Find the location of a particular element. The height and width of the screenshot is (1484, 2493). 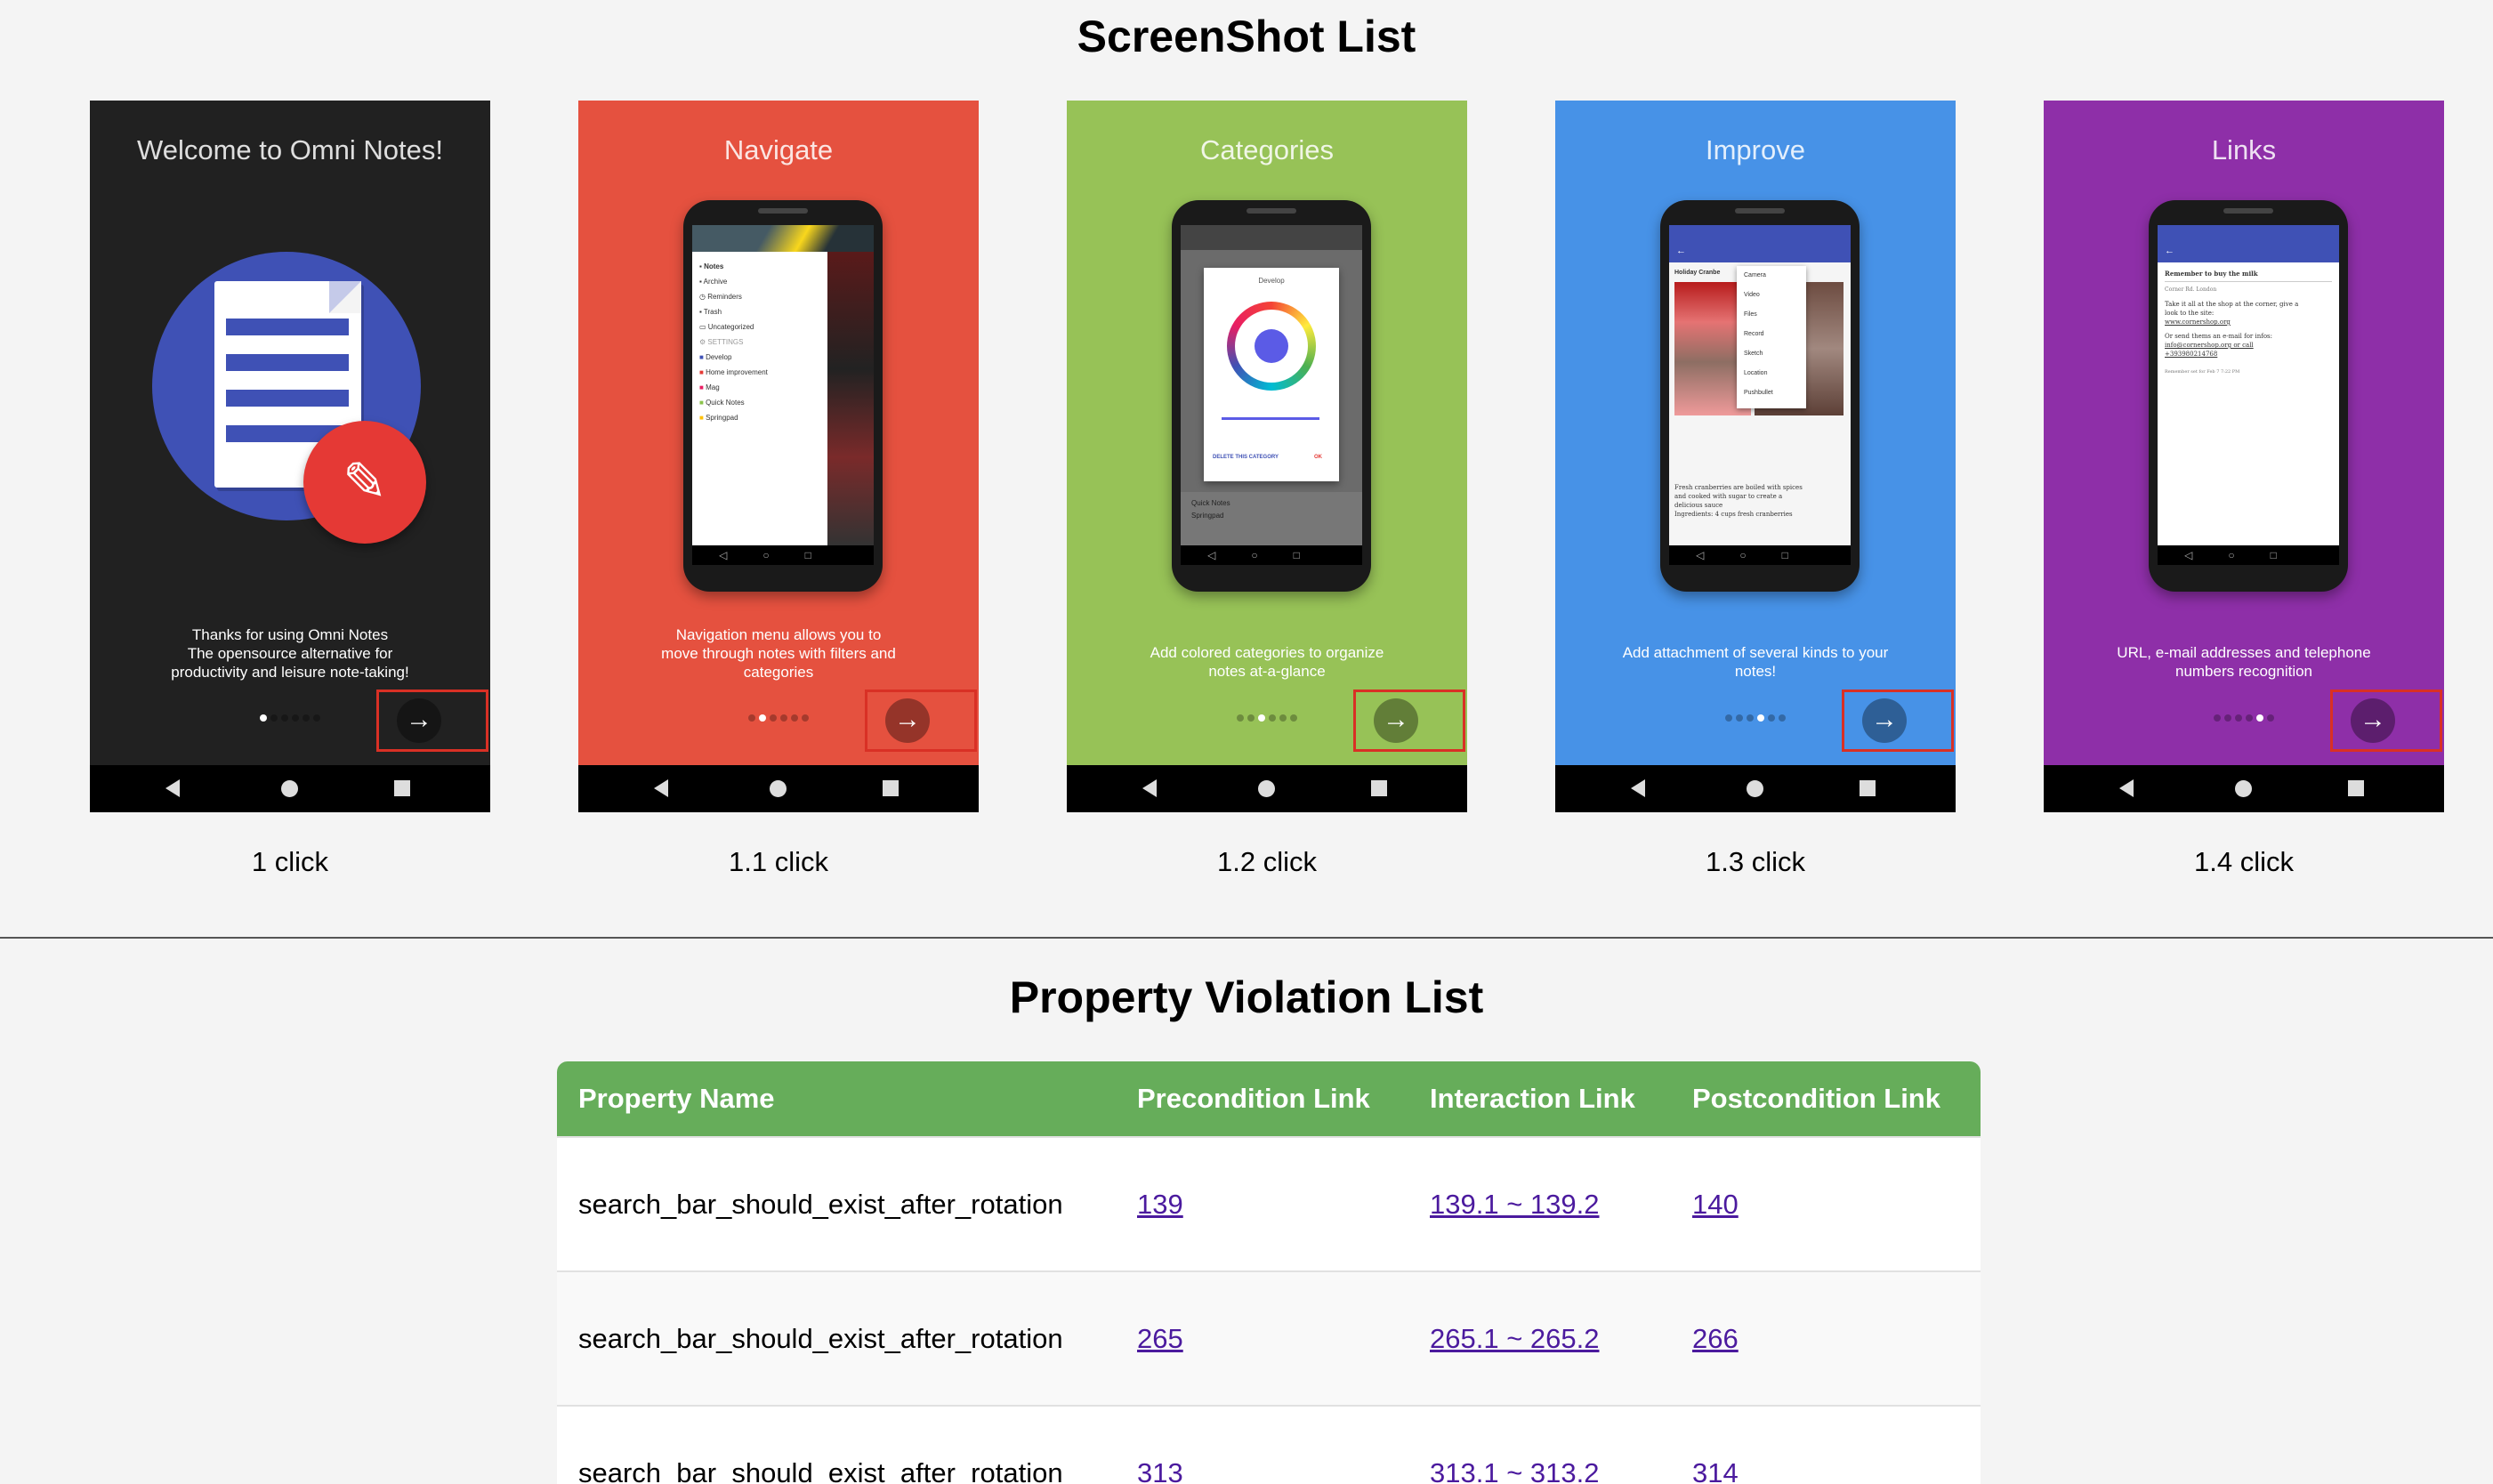

header-postcondition-link: Postcondition Link is located at coordinates (1816, 1098).